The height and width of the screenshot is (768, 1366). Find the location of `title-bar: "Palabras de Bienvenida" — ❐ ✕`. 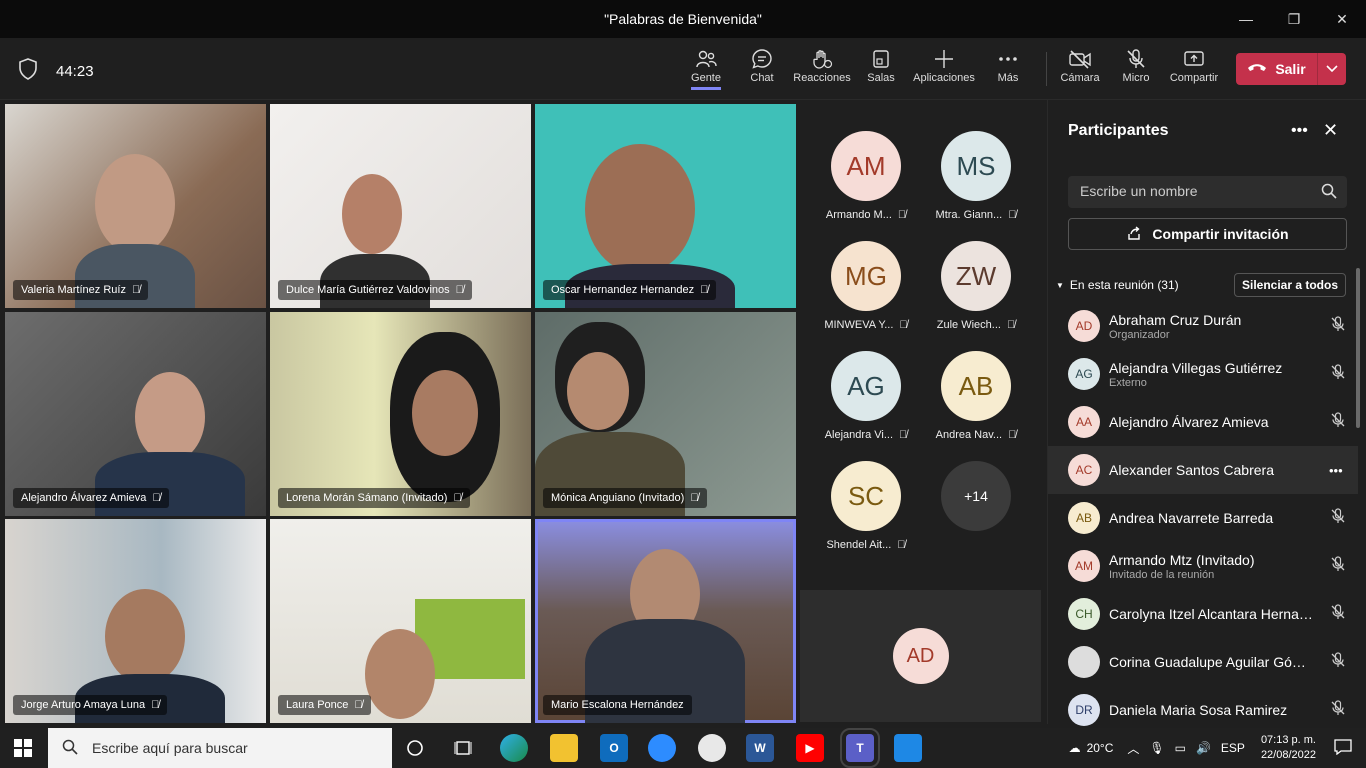

title-bar: "Palabras de Bienvenida" — ❐ ✕ is located at coordinates (683, 19).